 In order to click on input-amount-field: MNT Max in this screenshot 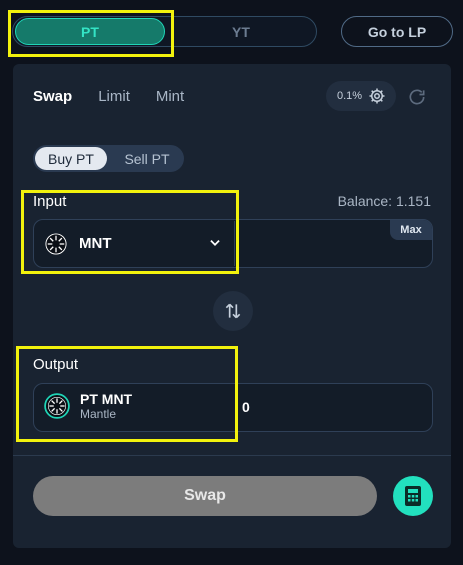, I will do `click(233, 243)`.